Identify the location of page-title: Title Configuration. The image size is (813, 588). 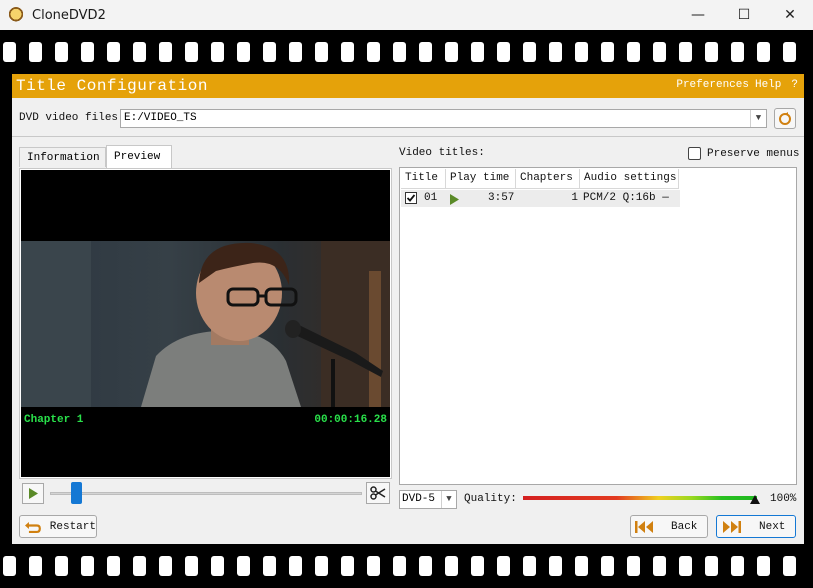
(112, 86).